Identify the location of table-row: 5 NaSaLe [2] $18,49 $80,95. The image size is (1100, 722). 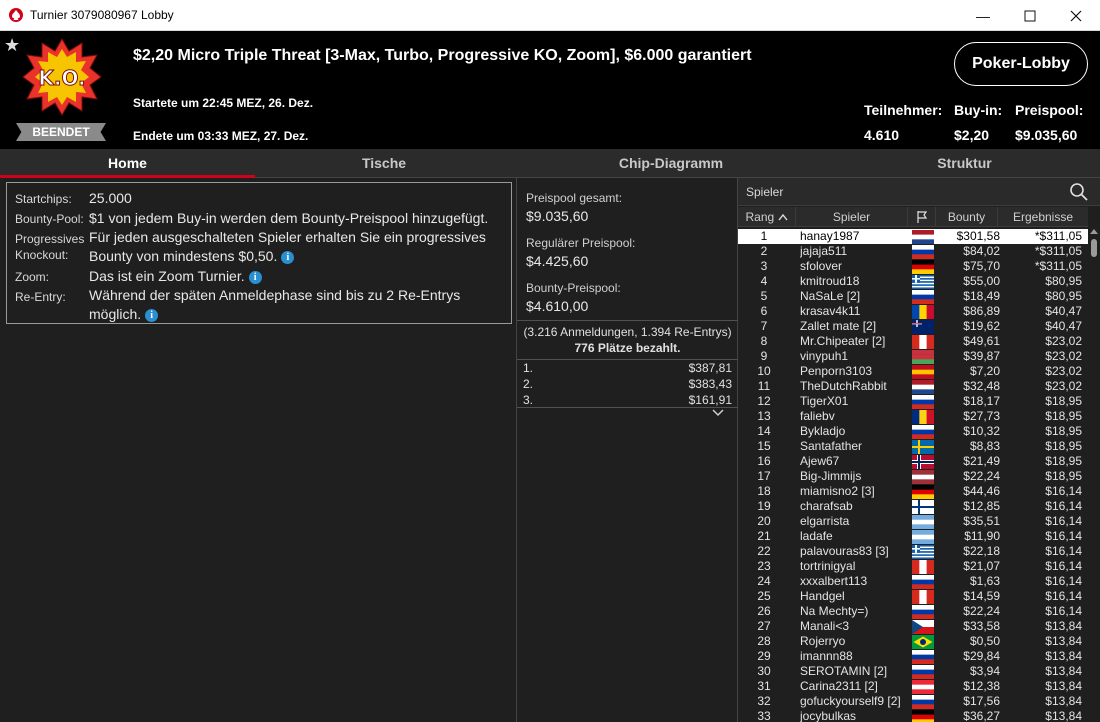
(913, 296).